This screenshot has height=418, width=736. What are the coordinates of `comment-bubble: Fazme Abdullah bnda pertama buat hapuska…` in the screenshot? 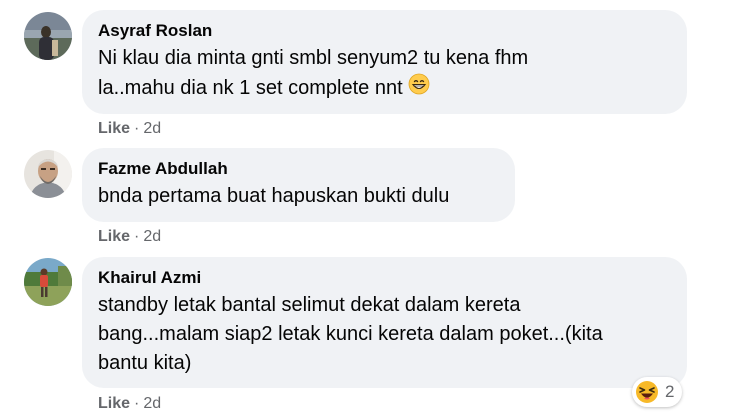 It's located at (298, 185).